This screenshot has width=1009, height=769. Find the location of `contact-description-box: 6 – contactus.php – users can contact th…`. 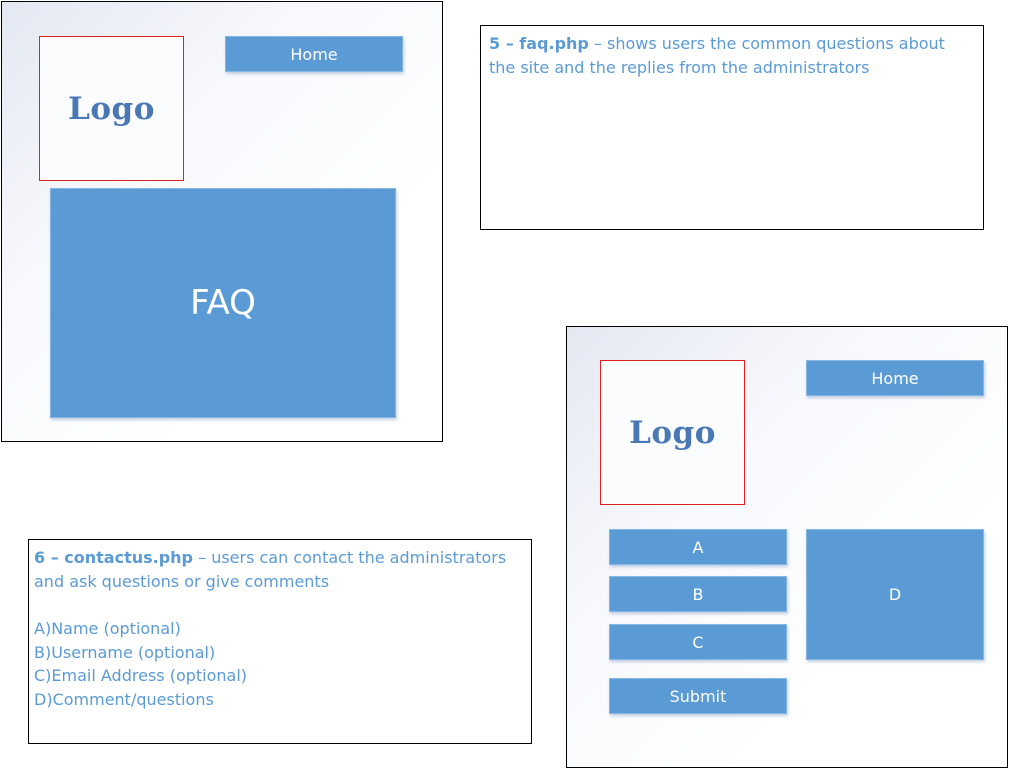

contact-description-box: 6 – contactus.php – users can contact th… is located at coordinates (280, 641).